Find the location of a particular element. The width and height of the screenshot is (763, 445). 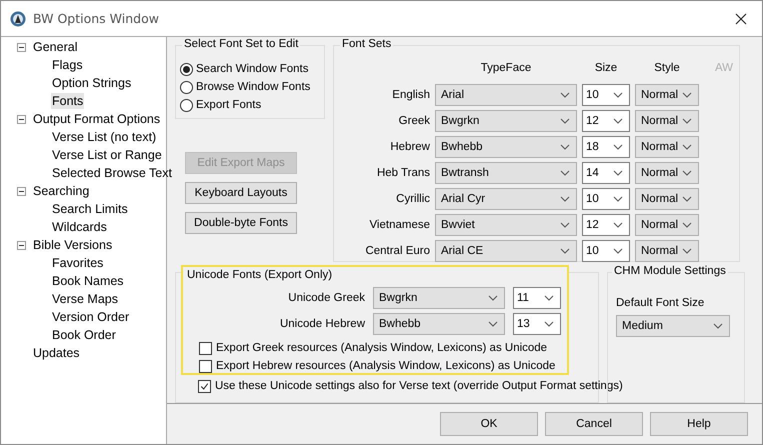

typeface-dropdown: Bwtransh is located at coordinates (506, 173).